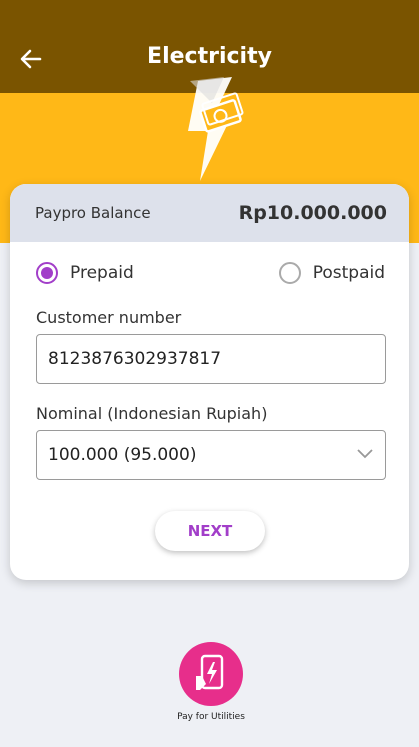  What do you see at coordinates (135, 359) in the screenshot?
I see `customer-number-value: 8123876302937817` at bounding box center [135, 359].